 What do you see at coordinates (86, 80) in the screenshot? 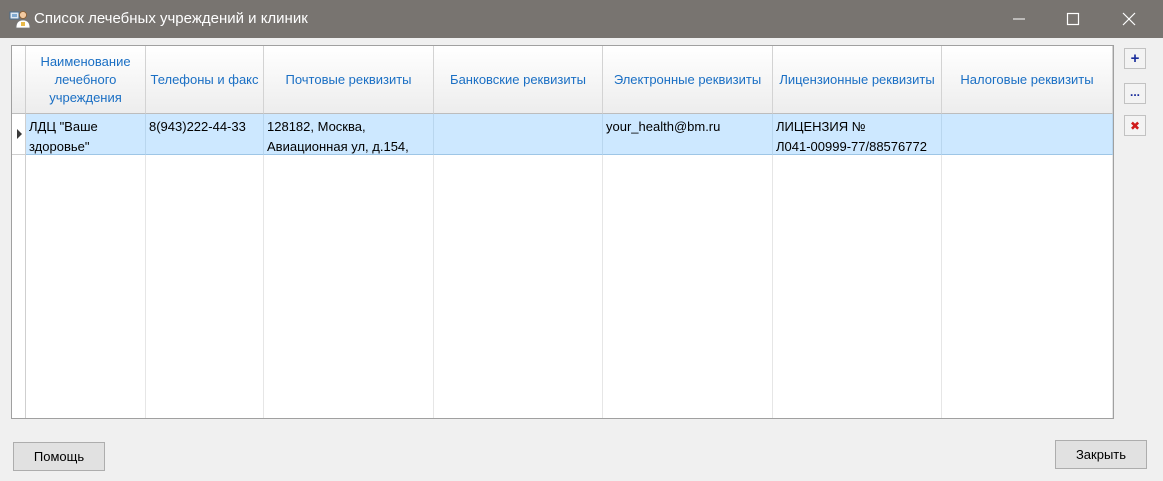
I see `column-header-name: Наименование лечебного учреждения` at bounding box center [86, 80].